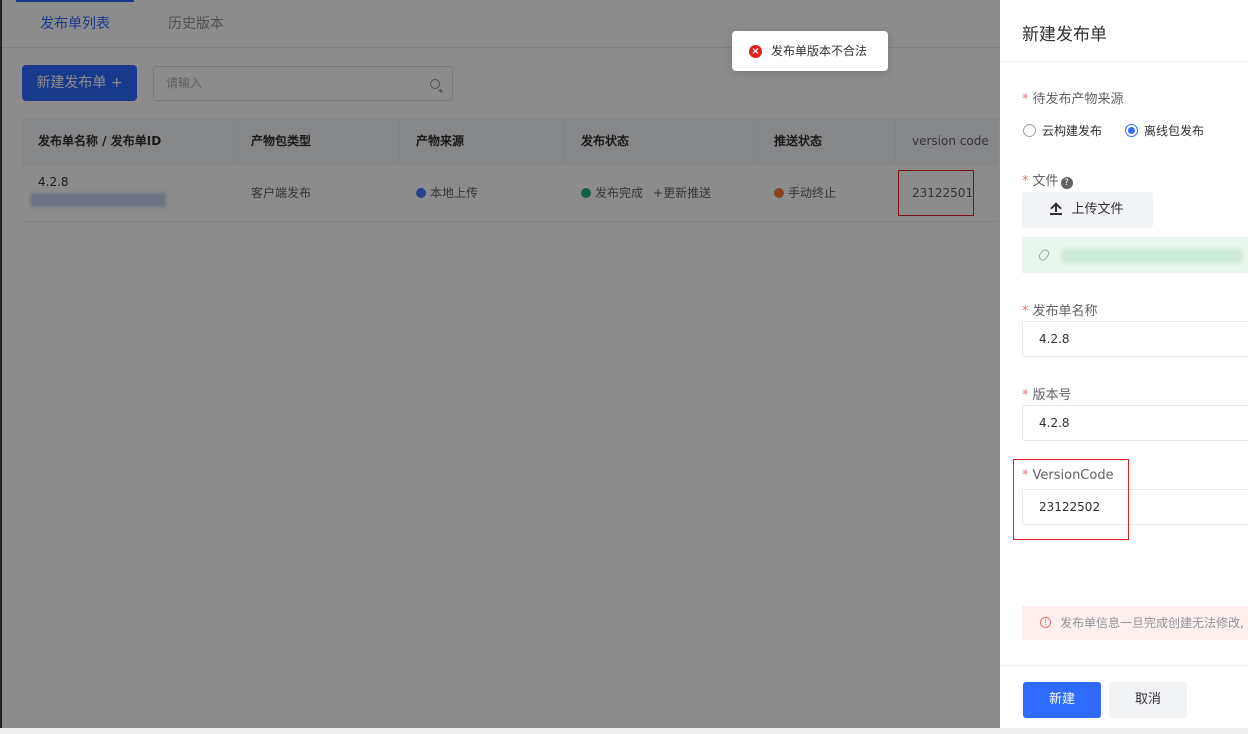  What do you see at coordinates (1174, 131) in the screenshot?
I see `radio-offline-package-label: 离线包发布` at bounding box center [1174, 131].